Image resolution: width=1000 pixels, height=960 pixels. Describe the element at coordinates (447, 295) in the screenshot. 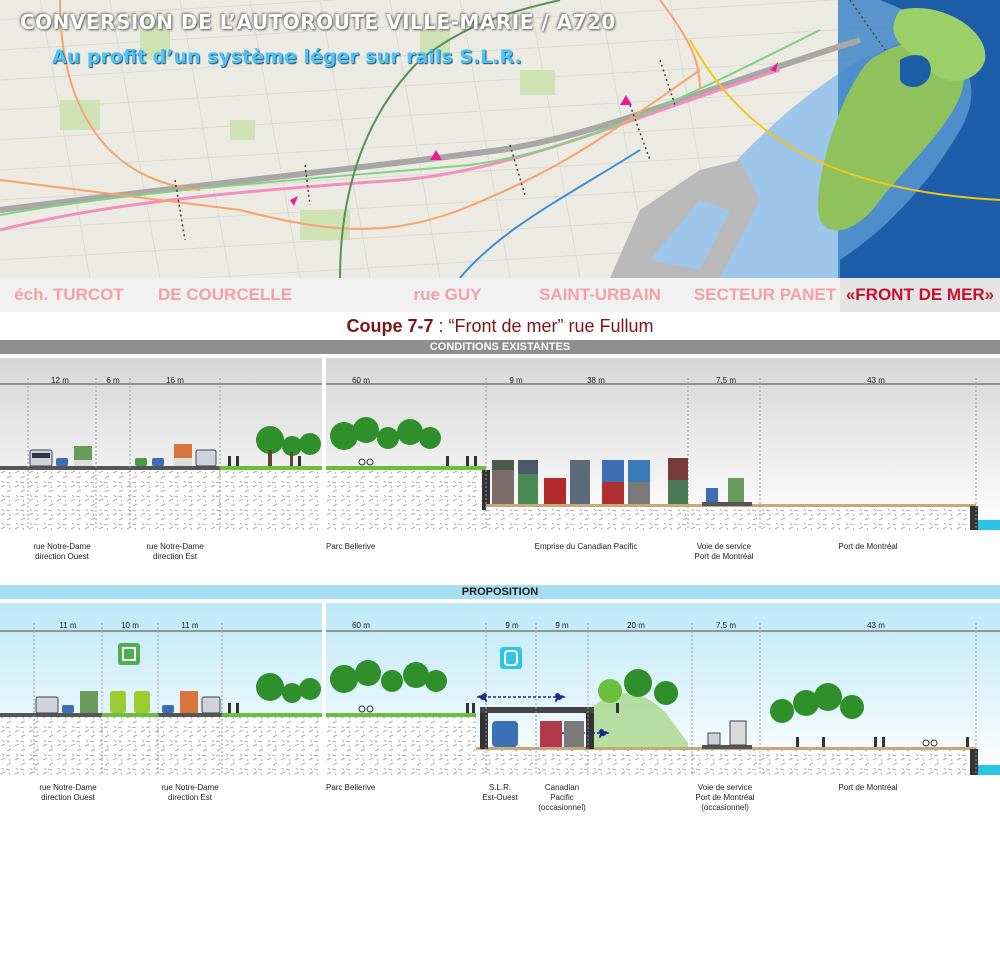

I see `tab-rue-guy: rue GUY` at that location.